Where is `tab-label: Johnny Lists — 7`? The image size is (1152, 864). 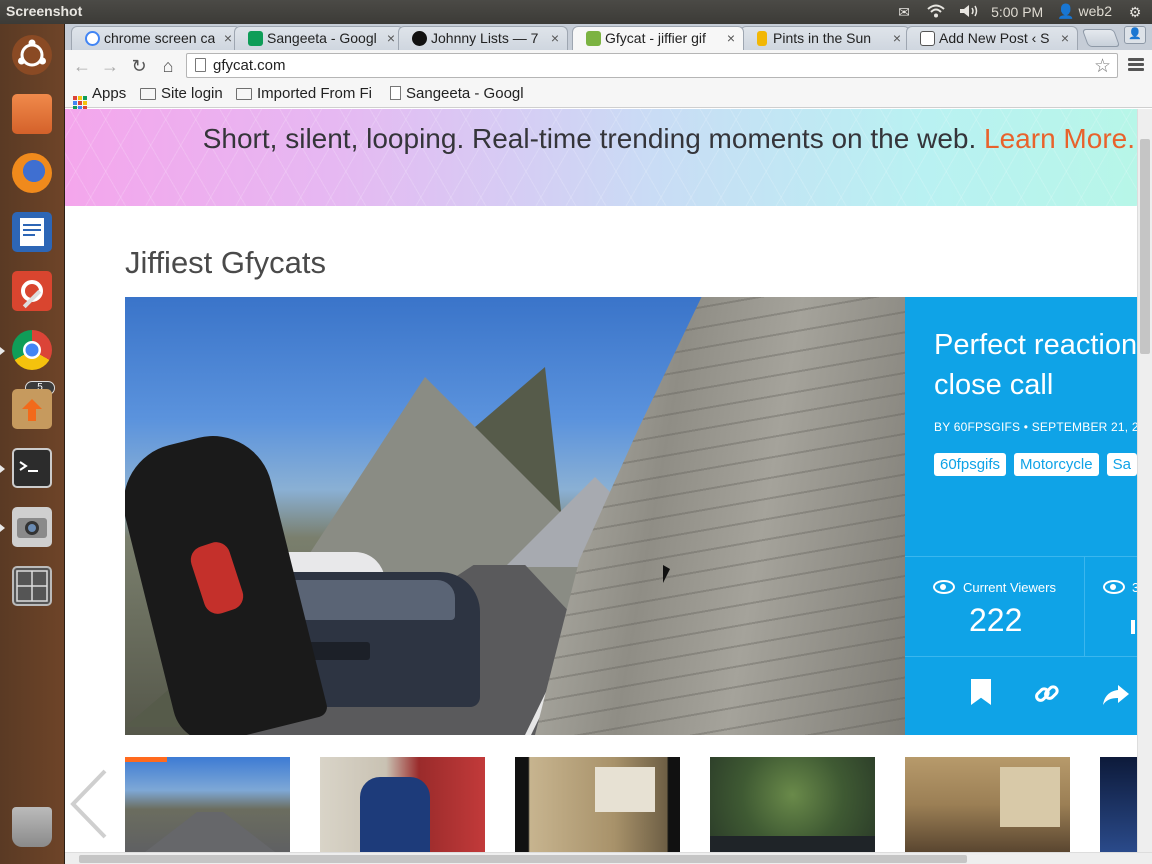 tab-label: Johnny Lists — 7 is located at coordinates (485, 38).